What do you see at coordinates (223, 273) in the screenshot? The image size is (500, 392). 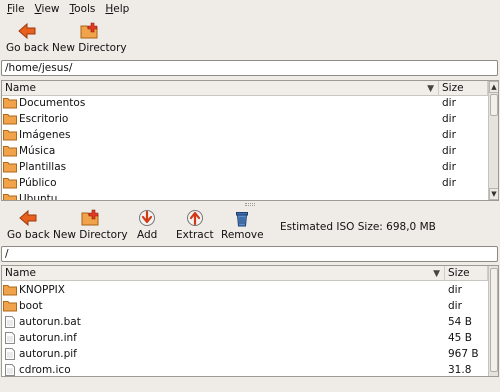 I see `bottom-name-column-header: Name ▼` at bounding box center [223, 273].